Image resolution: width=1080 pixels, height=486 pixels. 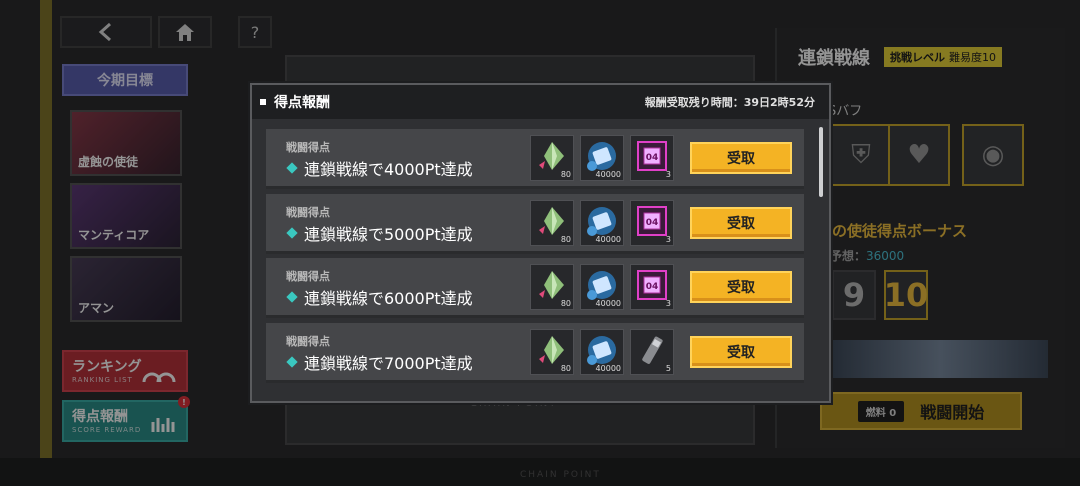 What do you see at coordinates (668, 368) in the screenshot?
I see `item-count: 5` at bounding box center [668, 368].